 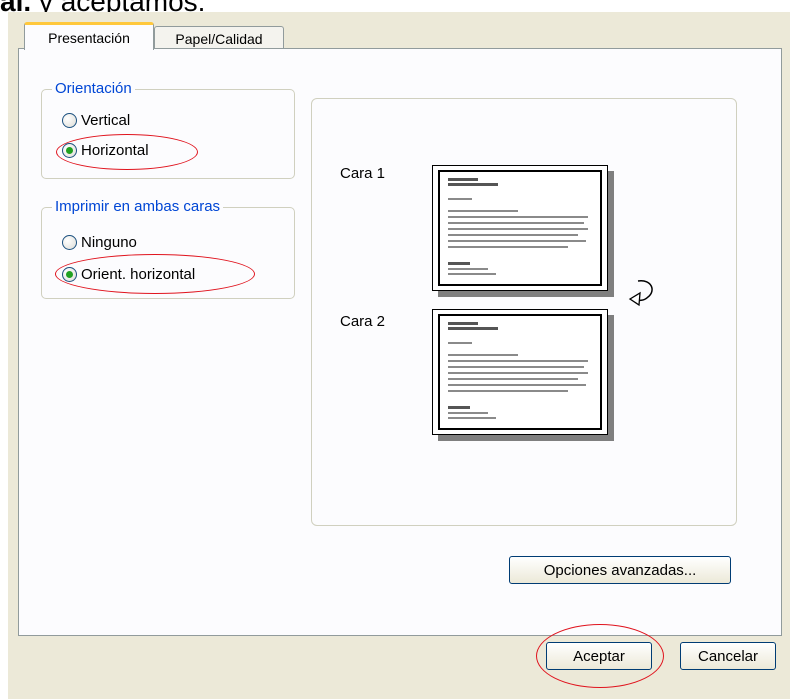 What do you see at coordinates (69, 274) in the screenshot?
I see `radio-orient-horizontal-button` at bounding box center [69, 274].